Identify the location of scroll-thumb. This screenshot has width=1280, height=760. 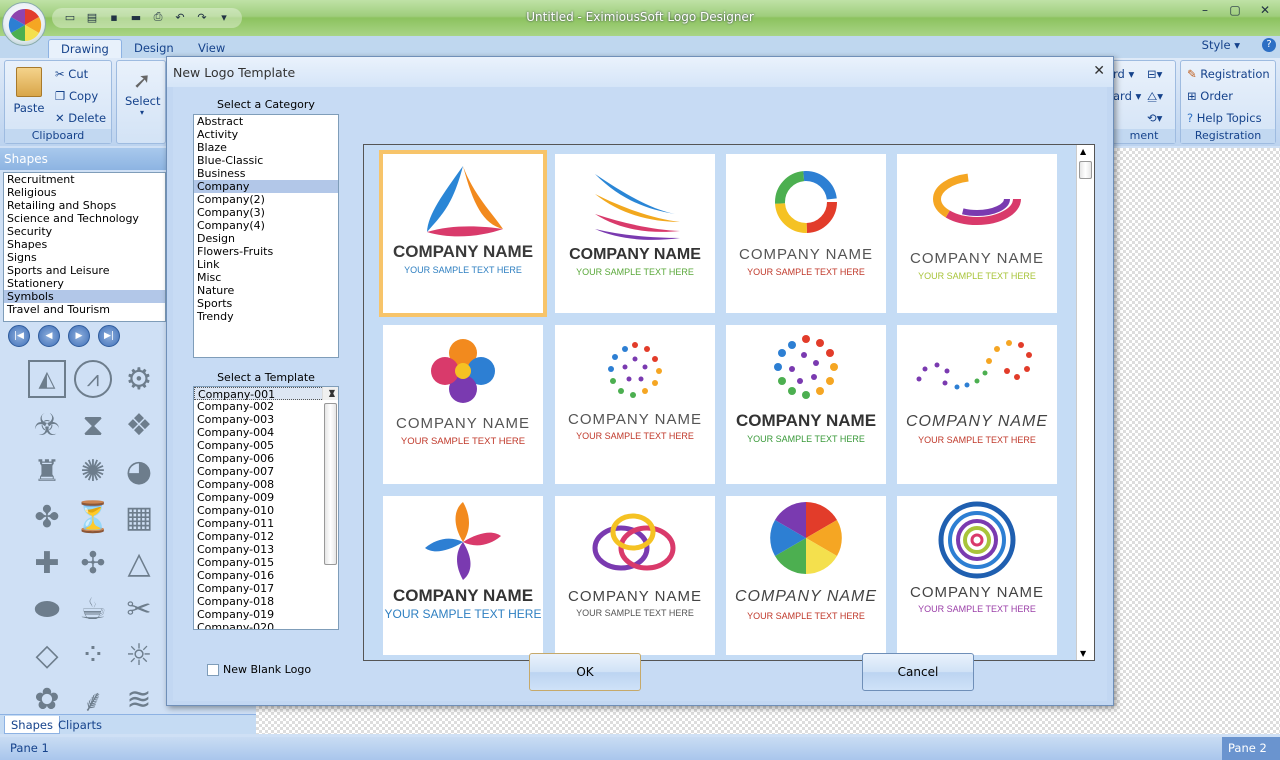
(330, 484).